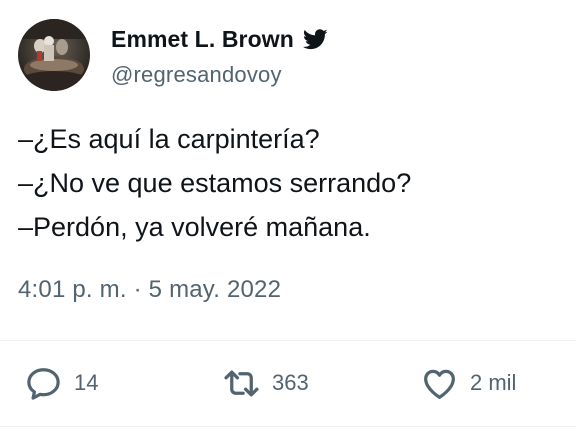 Image resolution: width=576 pixels, height=429 pixels. What do you see at coordinates (202, 39) in the screenshot?
I see `display-name: Emmet L. Brown` at bounding box center [202, 39].